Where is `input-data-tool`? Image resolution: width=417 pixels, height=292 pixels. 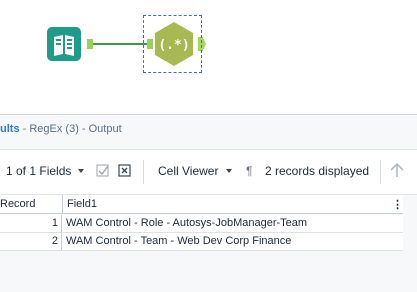
input-data-tool is located at coordinates (64, 44).